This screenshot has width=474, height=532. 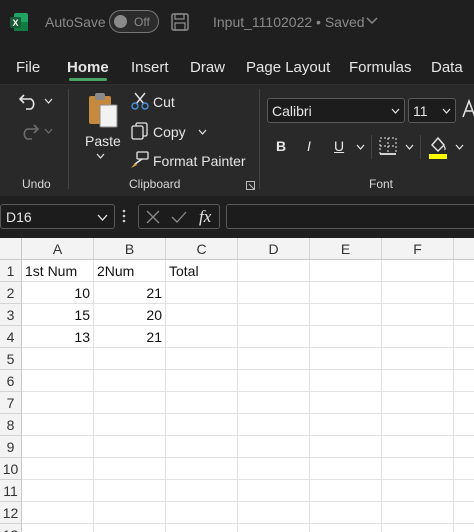 I want to click on cell-a11, so click(x=58, y=491).